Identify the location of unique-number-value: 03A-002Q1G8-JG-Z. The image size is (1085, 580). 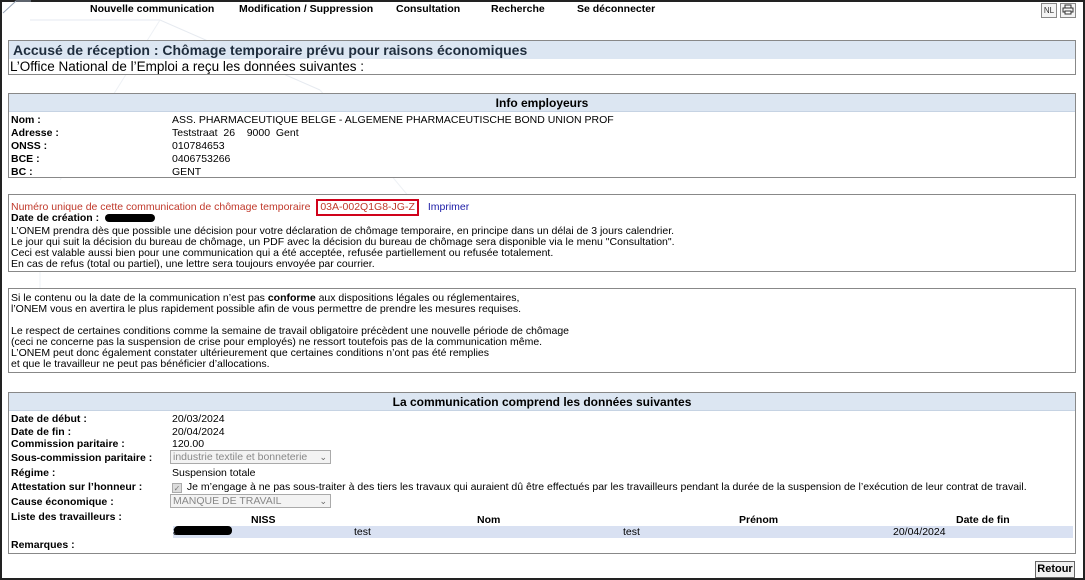
(367, 207).